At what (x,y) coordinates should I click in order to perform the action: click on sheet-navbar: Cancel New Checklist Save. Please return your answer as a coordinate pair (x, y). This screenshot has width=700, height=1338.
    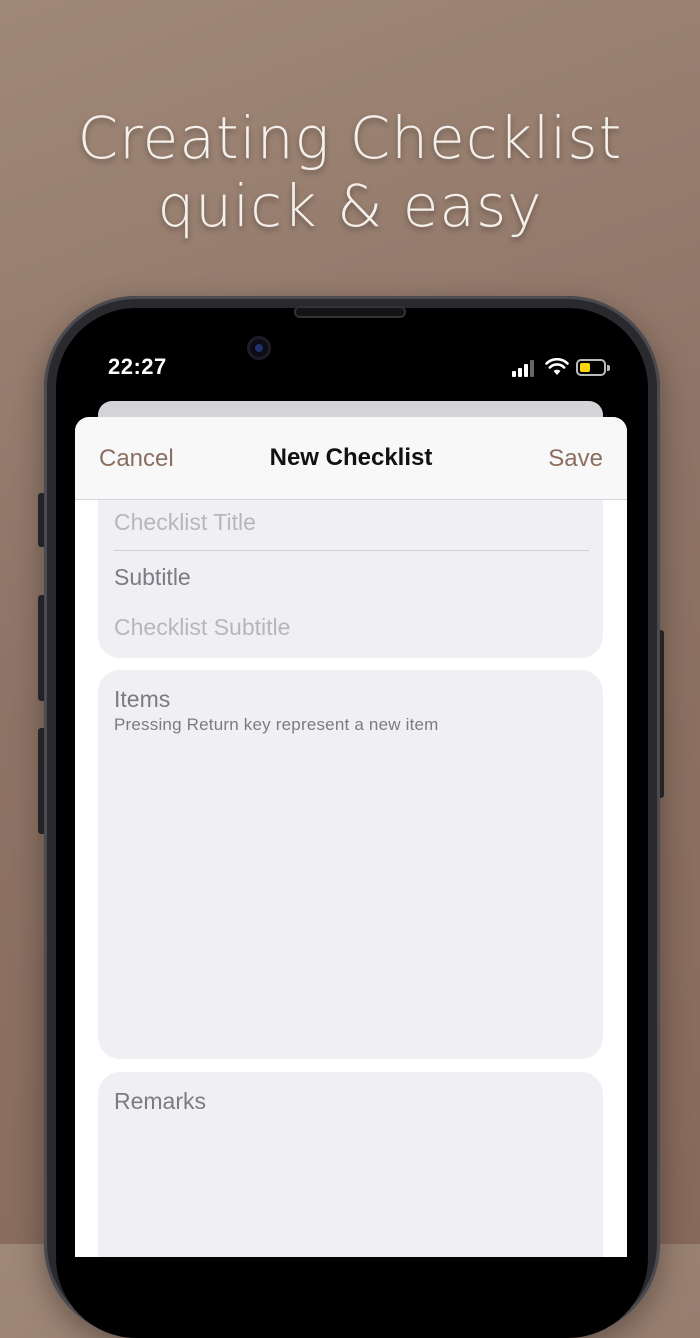
    Looking at the image, I should click on (351, 458).